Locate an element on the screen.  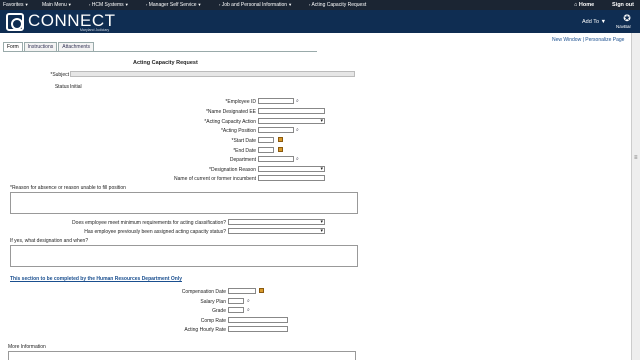
reason-absence-textarea is located at coordinates (184, 203).